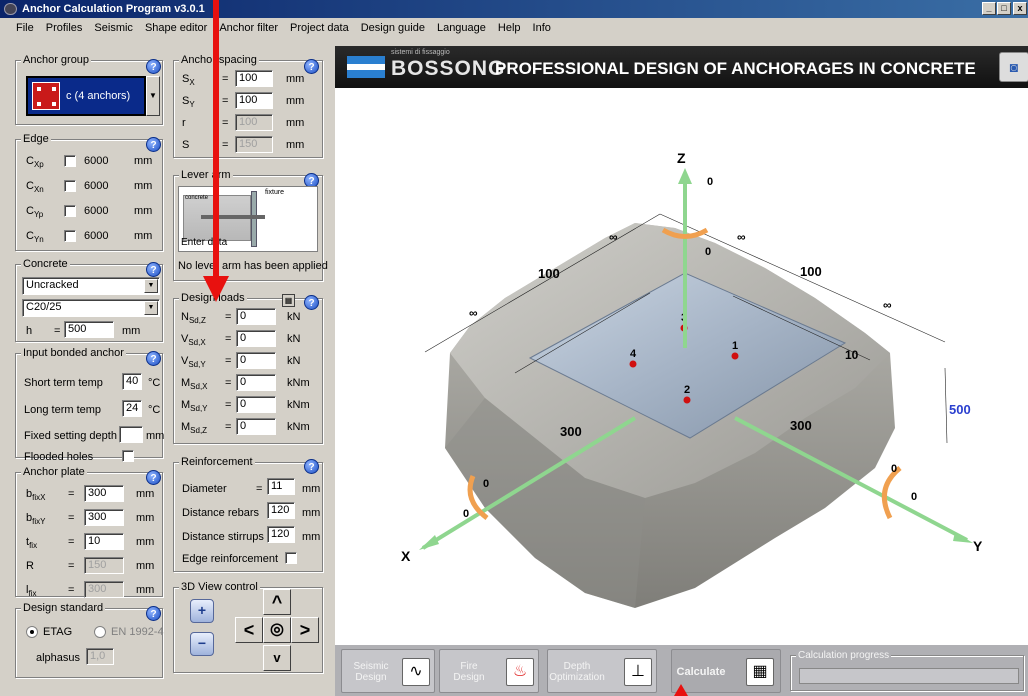 The image size is (1028, 696). What do you see at coordinates (633, 364) in the screenshot?
I see `anchor-point` at bounding box center [633, 364].